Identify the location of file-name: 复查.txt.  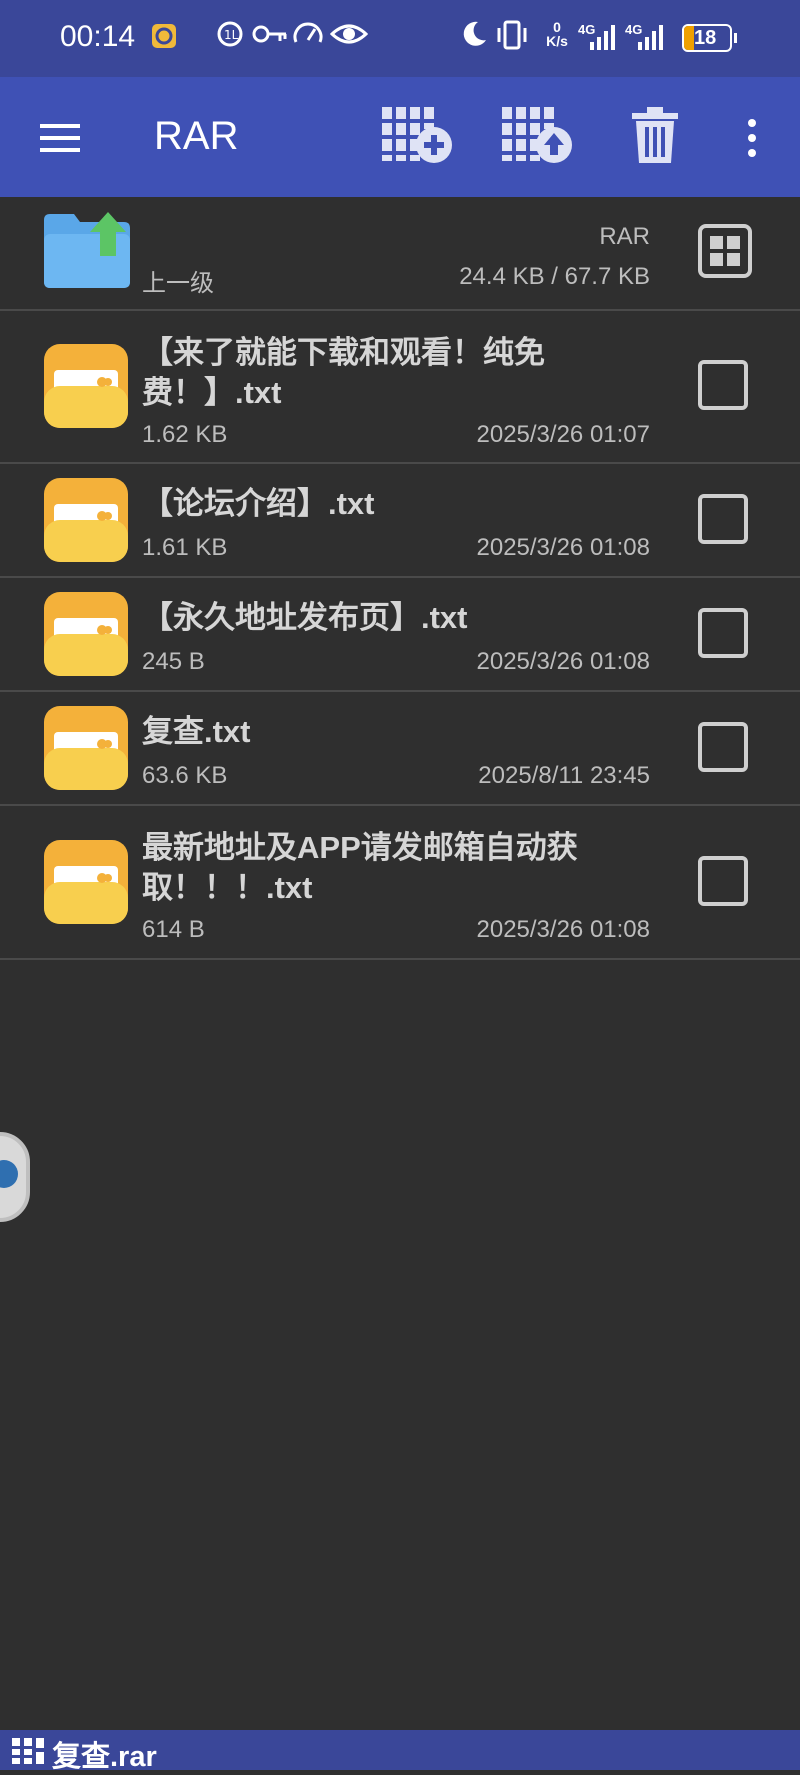
(196, 731).